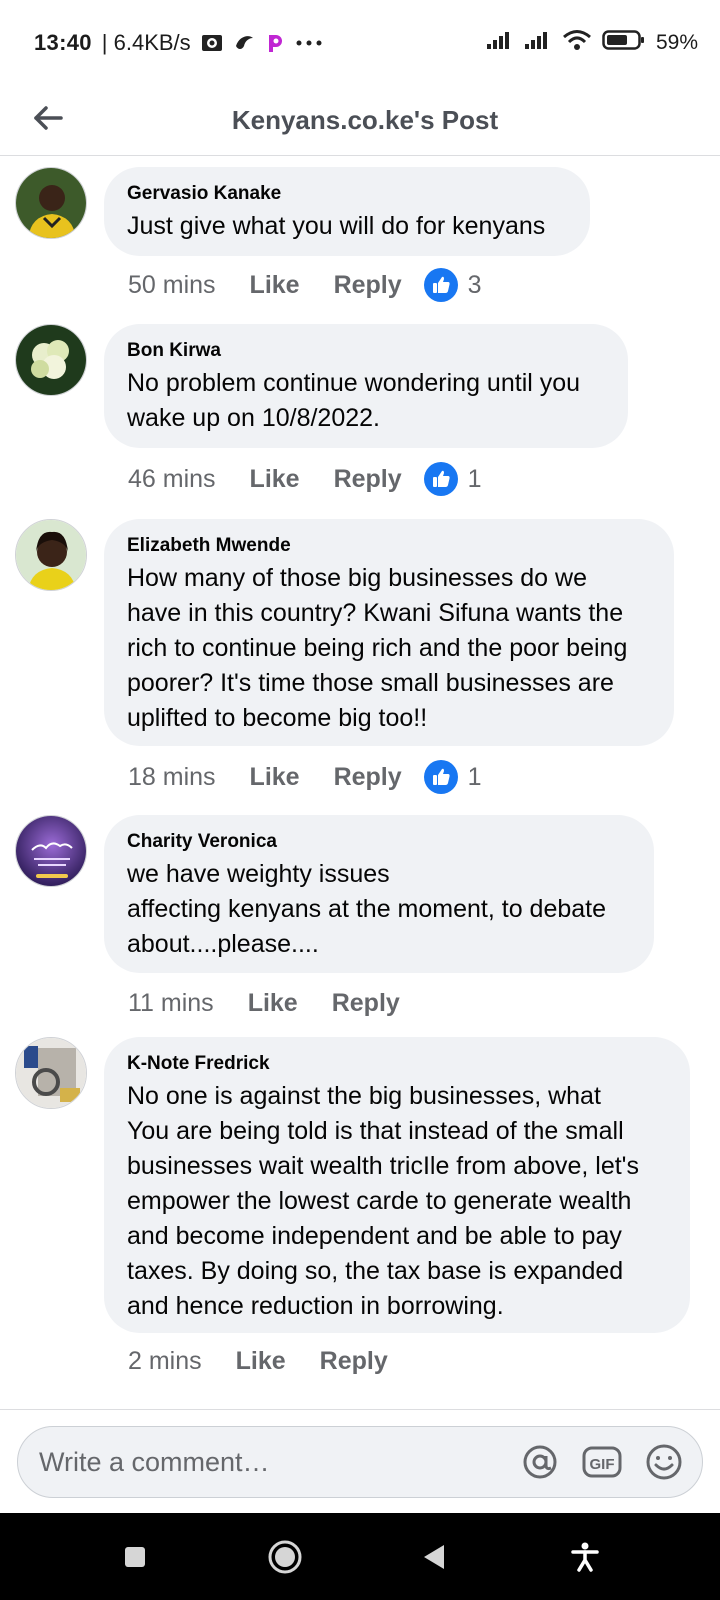 The image size is (720, 1600). I want to click on triangle-back-icon, so click(434, 1556).